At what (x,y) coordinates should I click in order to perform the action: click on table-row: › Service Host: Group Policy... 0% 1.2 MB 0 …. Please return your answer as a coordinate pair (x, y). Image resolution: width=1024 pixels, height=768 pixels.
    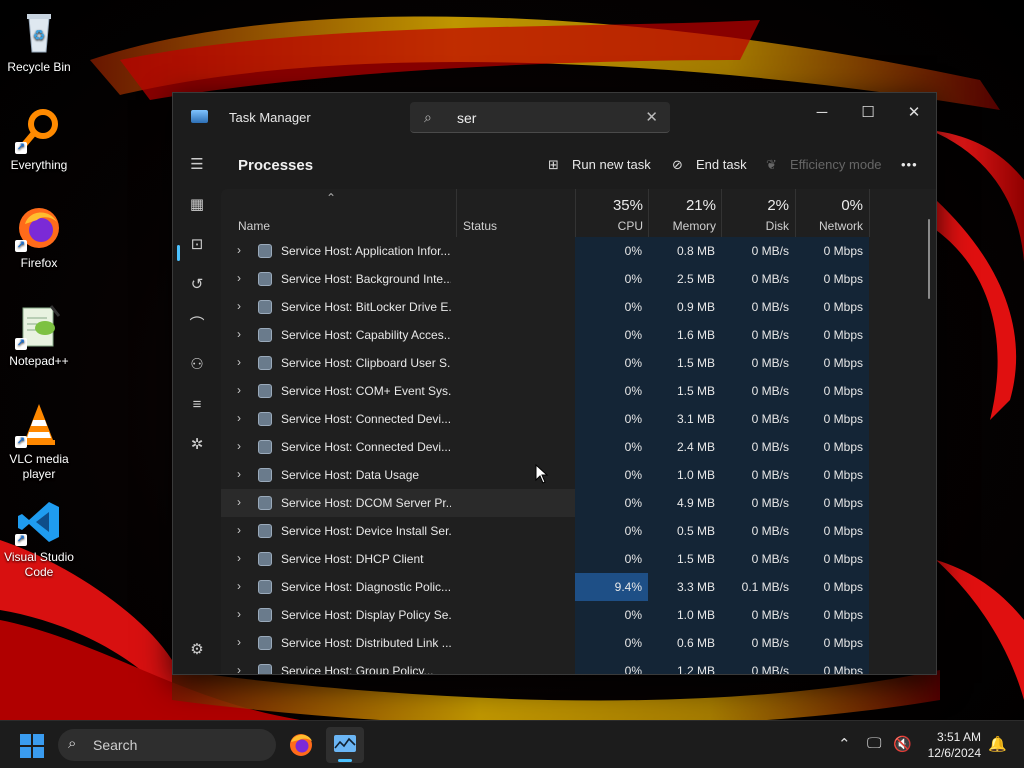
    Looking at the image, I should click on (545, 665).